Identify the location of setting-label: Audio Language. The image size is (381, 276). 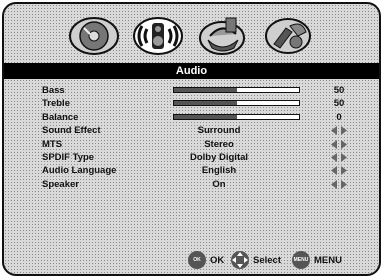
(79, 171).